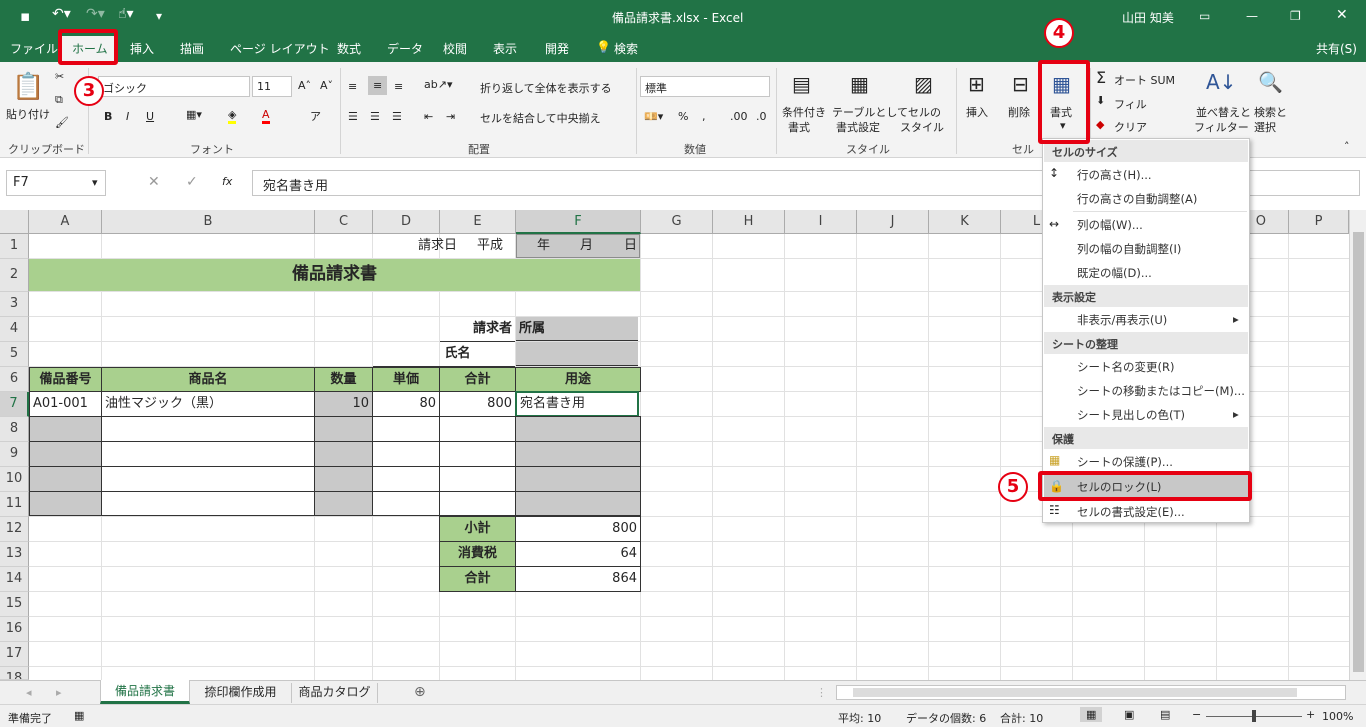 The height and width of the screenshot is (727, 1366). I want to click on col-header-d: D, so click(406, 222).